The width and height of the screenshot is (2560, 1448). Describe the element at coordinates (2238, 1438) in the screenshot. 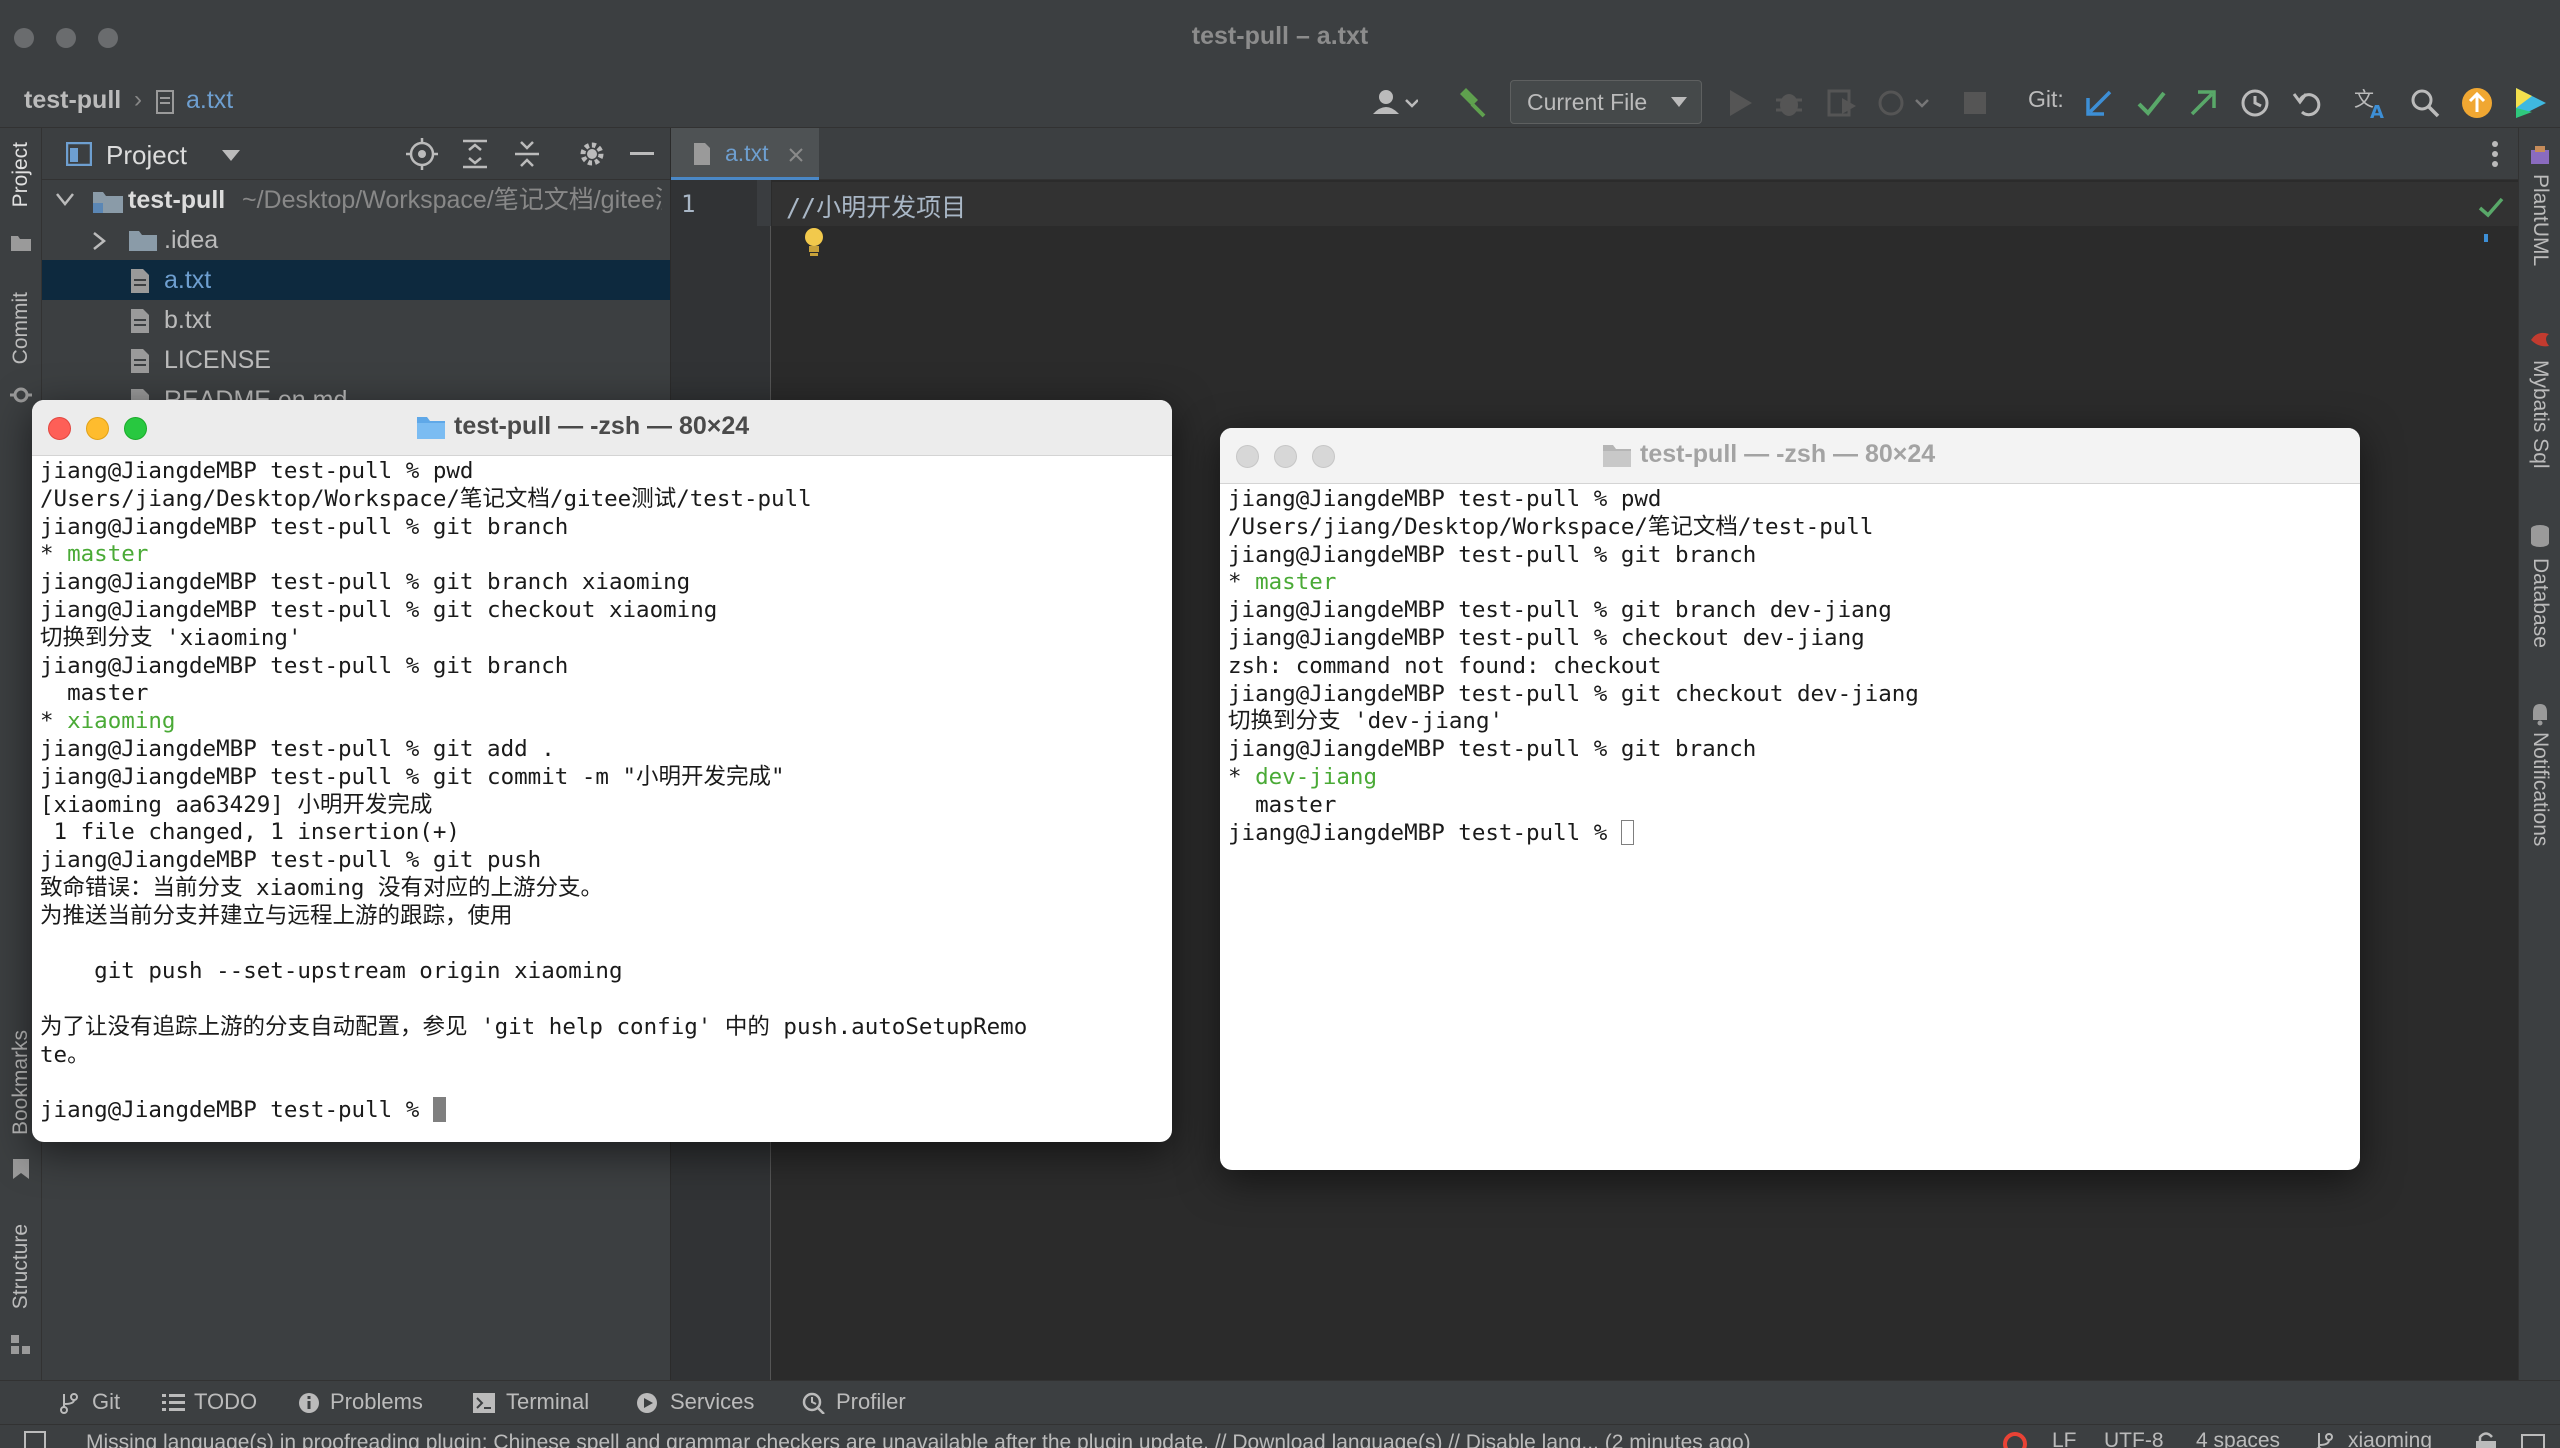

I see `status-indent: 4 spaces` at that location.